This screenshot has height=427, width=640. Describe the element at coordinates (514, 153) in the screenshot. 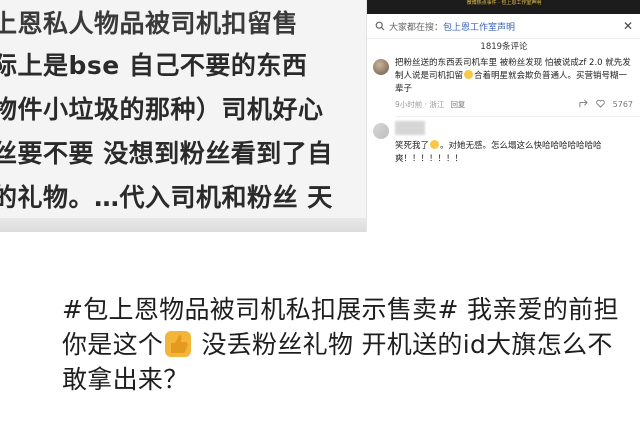

I see `comment-text: 笑死我了 。对她无感。怎么塌这么快哈哈哈哈哈哈哈爽！！！！！！！` at that location.